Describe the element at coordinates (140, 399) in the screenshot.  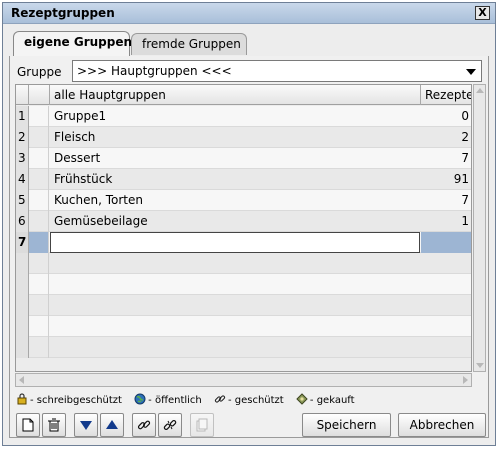
I see `globe-icon` at that location.